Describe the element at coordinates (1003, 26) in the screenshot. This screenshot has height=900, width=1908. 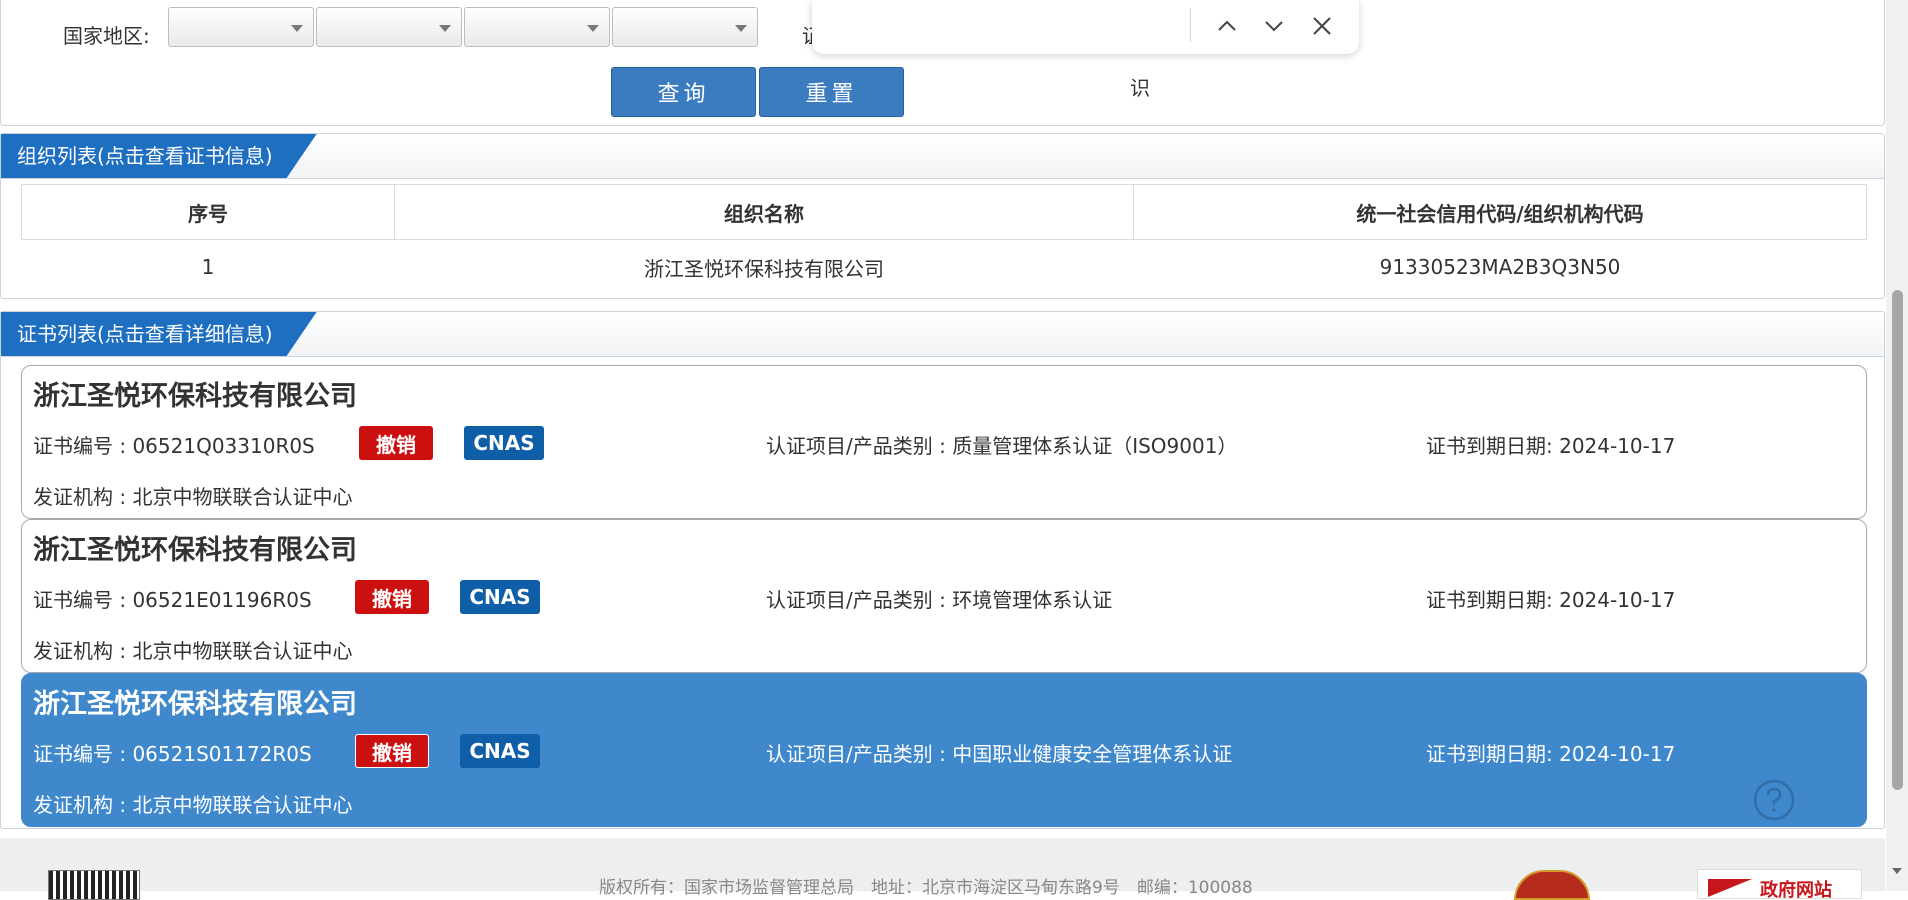
I see `find-input` at that location.